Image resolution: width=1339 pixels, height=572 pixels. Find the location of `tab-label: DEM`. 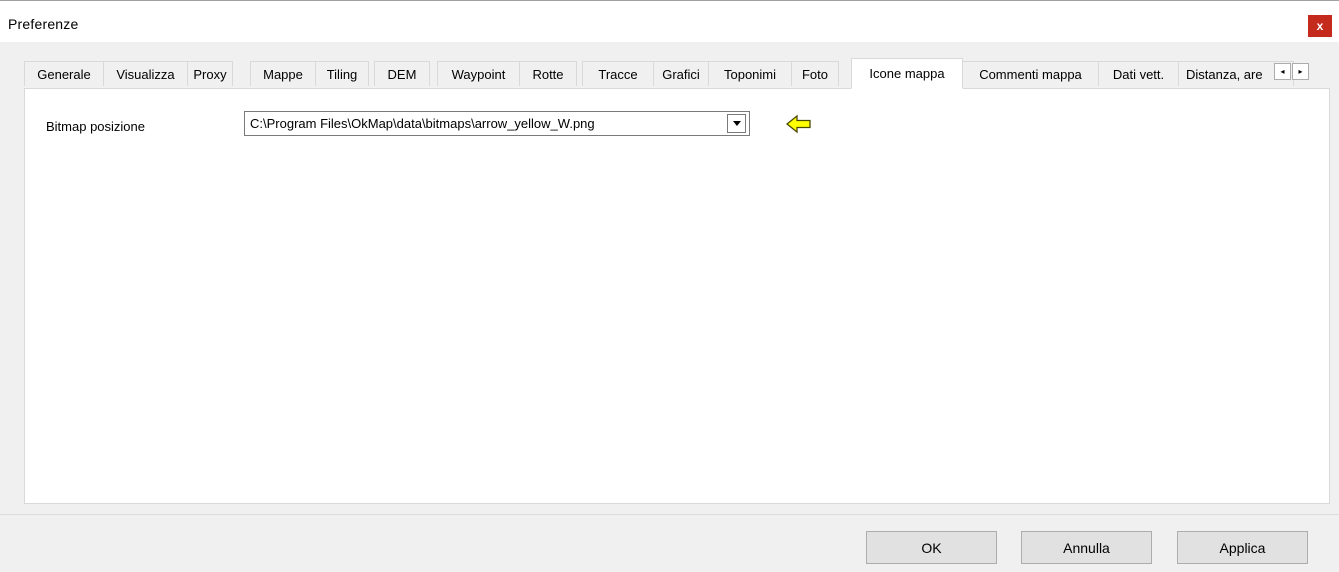

tab-label: DEM is located at coordinates (402, 74).